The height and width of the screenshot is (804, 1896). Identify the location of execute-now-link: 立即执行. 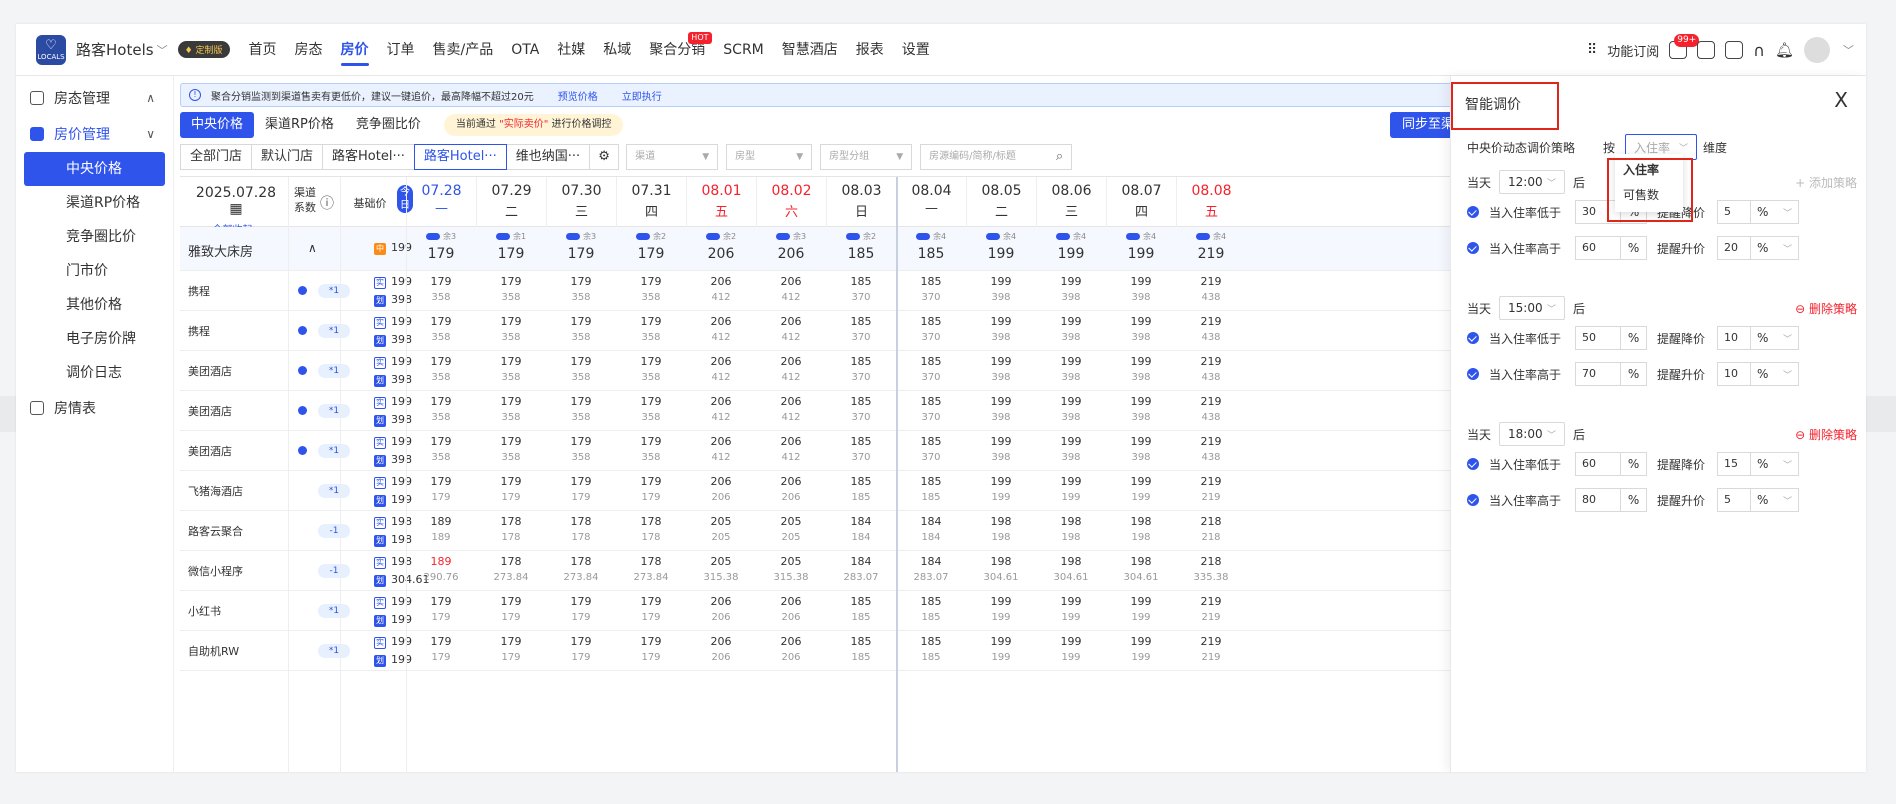
(642, 95).